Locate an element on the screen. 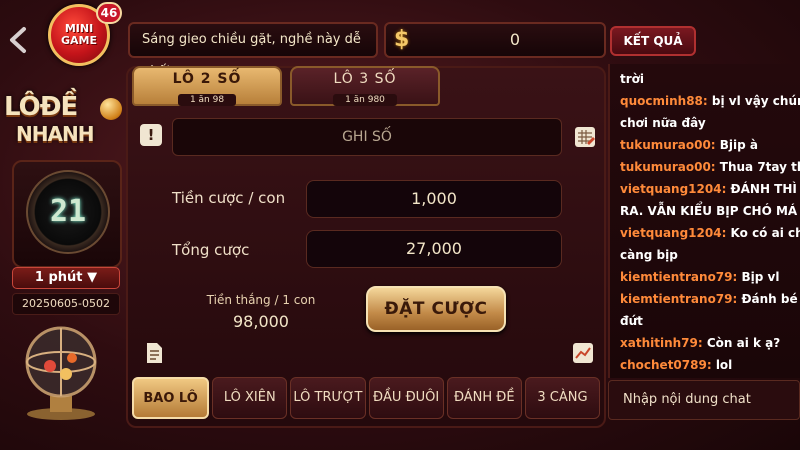  chat-input: Nhập nội dung chat is located at coordinates (704, 400).